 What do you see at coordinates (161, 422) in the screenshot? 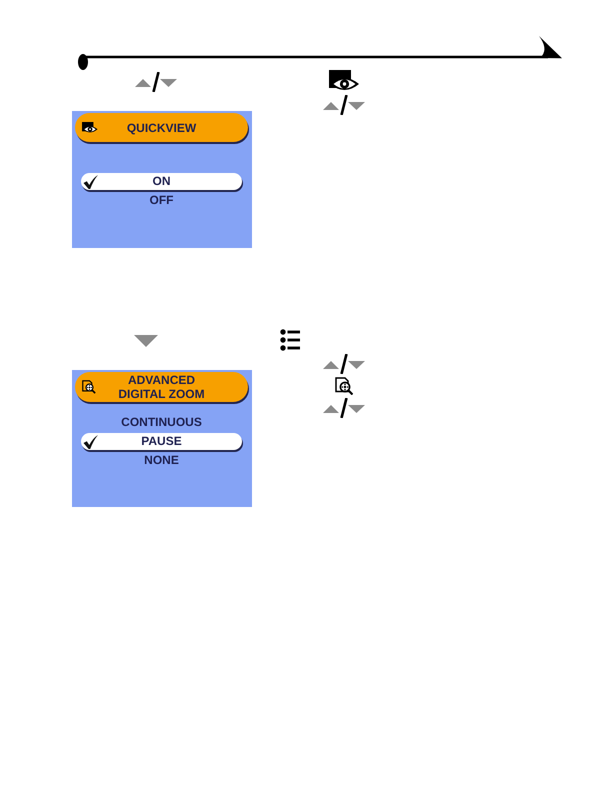
I see `menu-option: CONTINUOUS` at bounding box center [161, 422].